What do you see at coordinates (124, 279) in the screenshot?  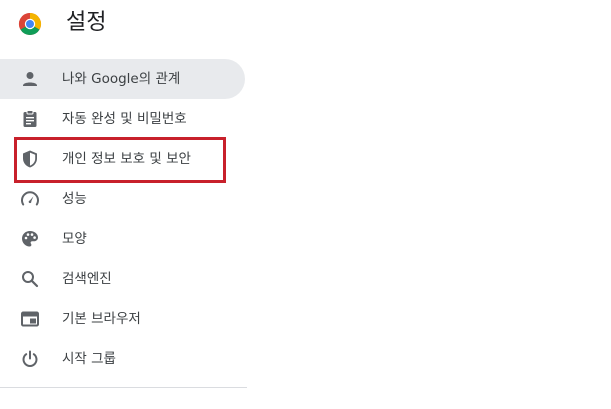 I see `sidebar-item-search-engine: 검색엔진` at bounding box center [124, 279].